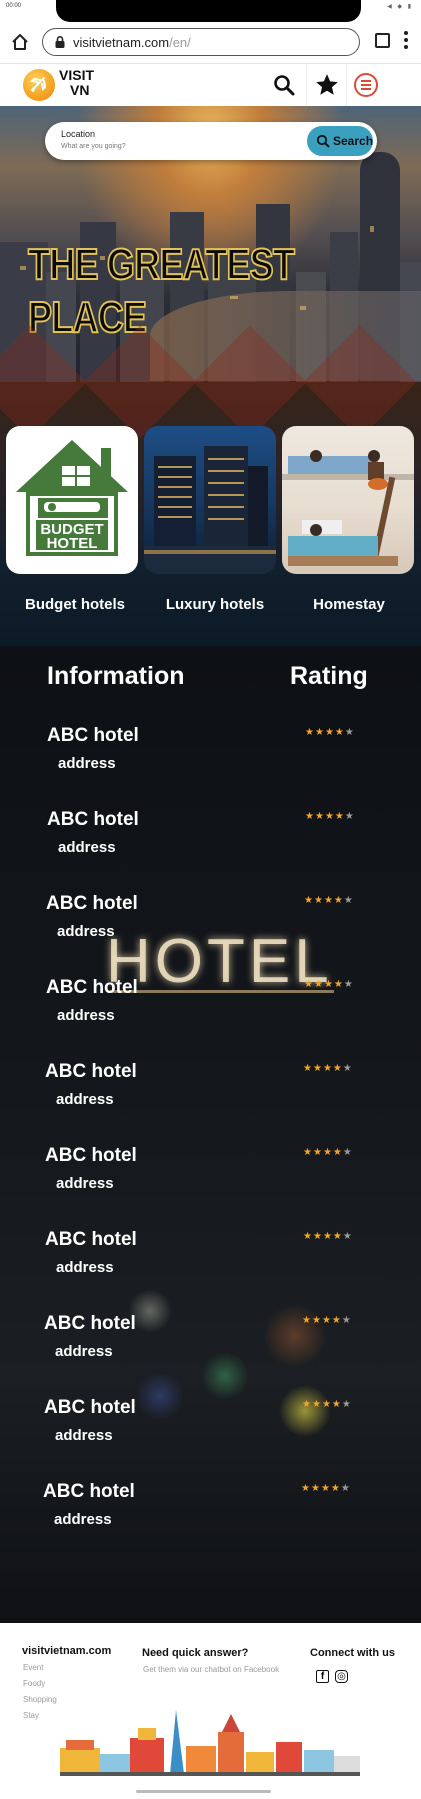 The image size is (421, 1799). Describe the element at coordinates (93, 146) in the screenshot. I see `location-input: What are you going?` at that location.